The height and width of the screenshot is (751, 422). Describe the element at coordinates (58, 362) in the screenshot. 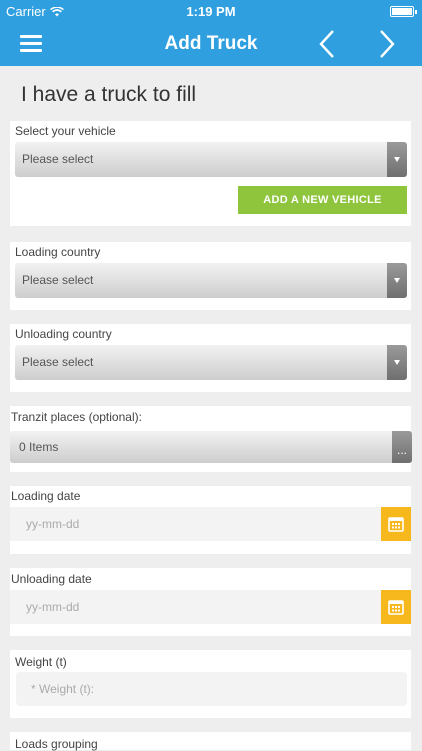

I see `unloading-country-value: Please select` at that location.